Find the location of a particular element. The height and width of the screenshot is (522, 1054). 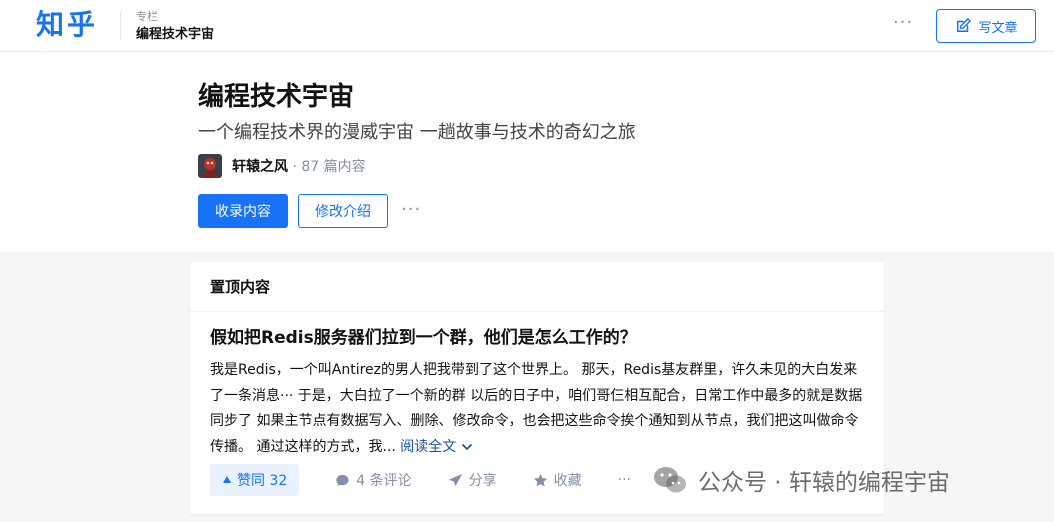

wechat-watermark: 公众号 · 轩辕的编程宇宙 is located at coordinates (801, 480).